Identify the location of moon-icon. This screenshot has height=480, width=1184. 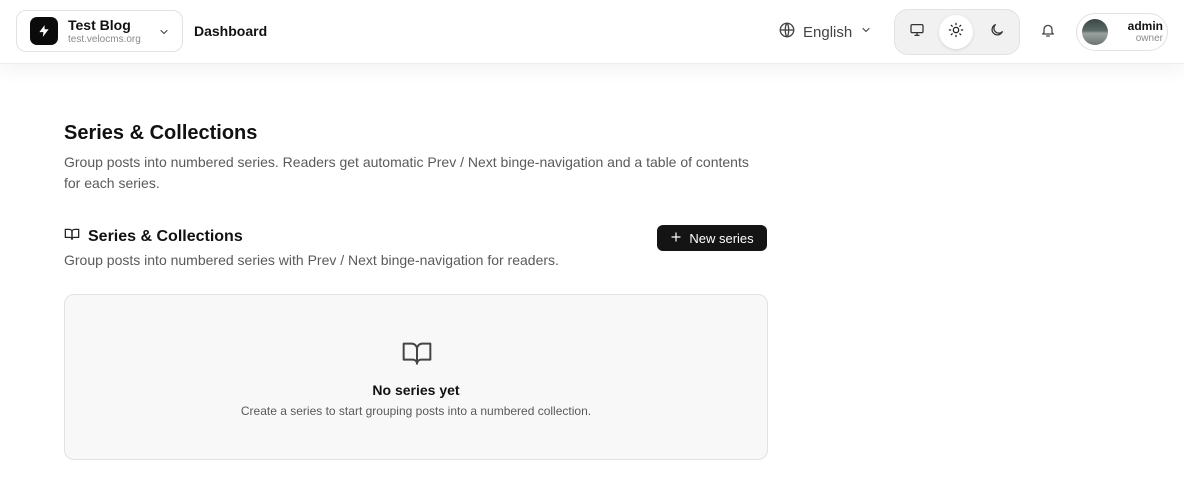
(997, 32).